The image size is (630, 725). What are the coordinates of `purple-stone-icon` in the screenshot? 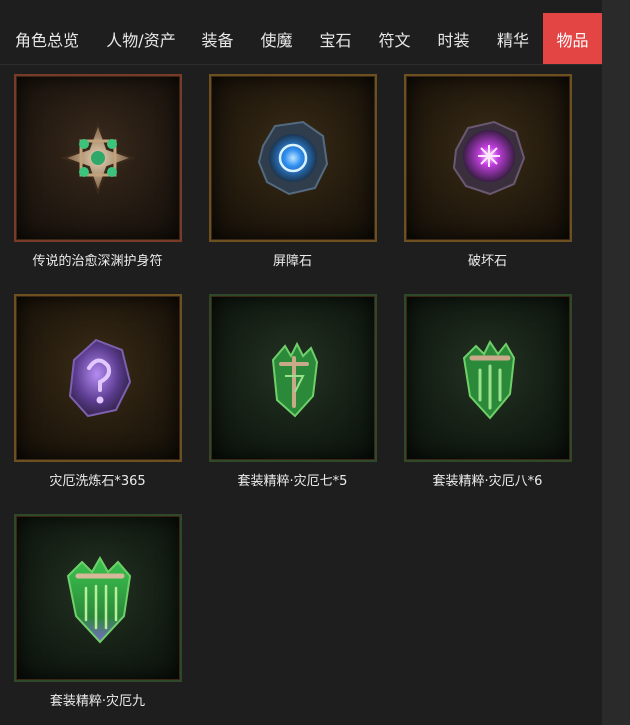 It's located at (489, 158).